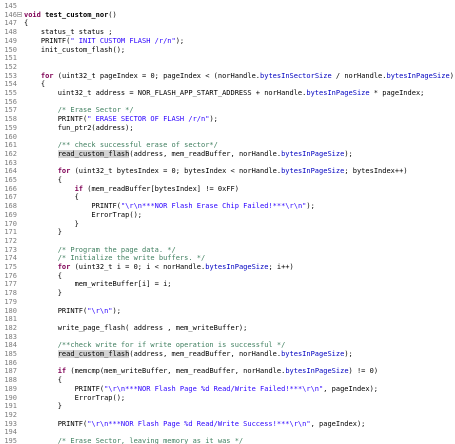 Image resolution: width=455 pixels, height=444 pixels. Describe the element at coordinates (10, 440) in the screenshot. I see `line-number: 195` at that location.